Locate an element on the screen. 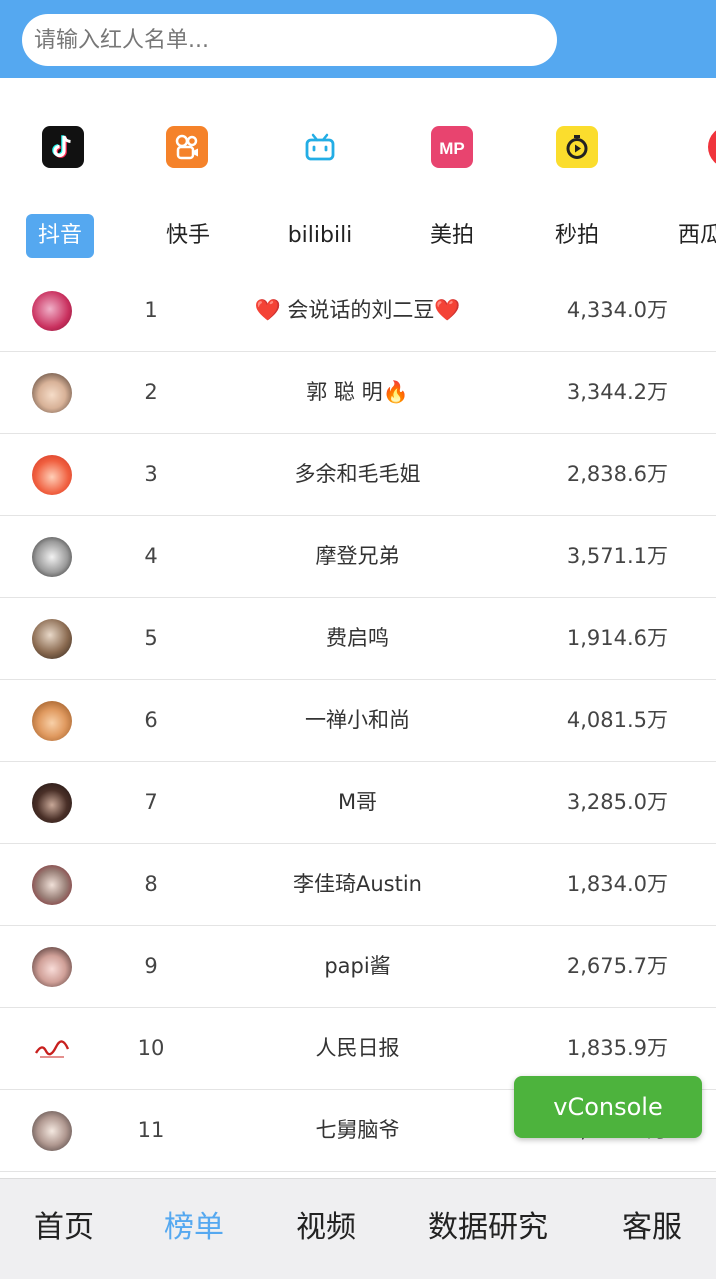 This screenshot has width=716, height=1279. nav-customer-service: 客服 is located at coordinates (652, 1229).